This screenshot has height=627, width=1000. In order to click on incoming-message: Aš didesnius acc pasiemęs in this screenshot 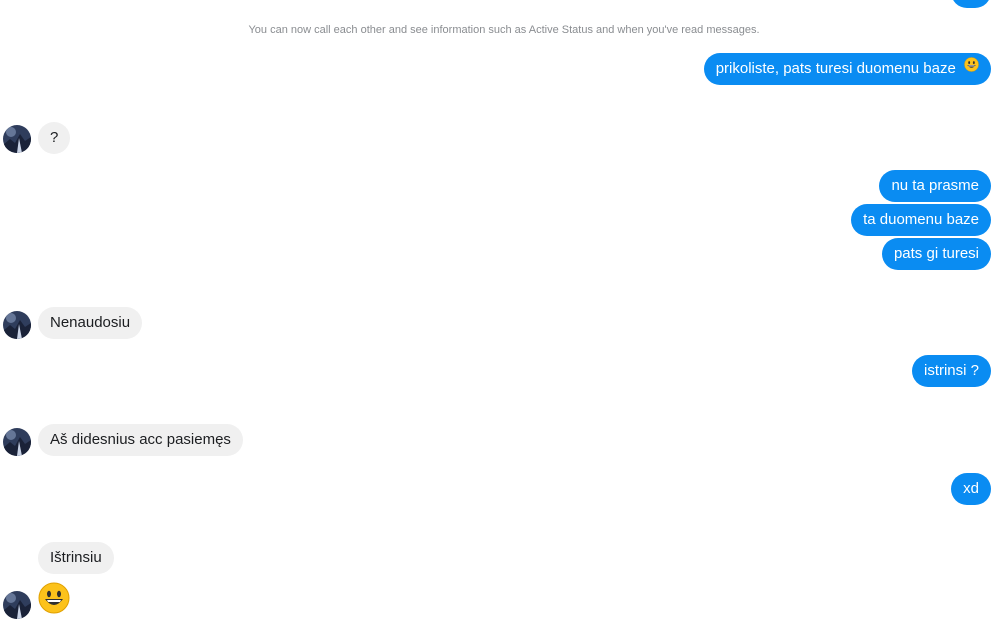, I will do `click(140, 440)`.